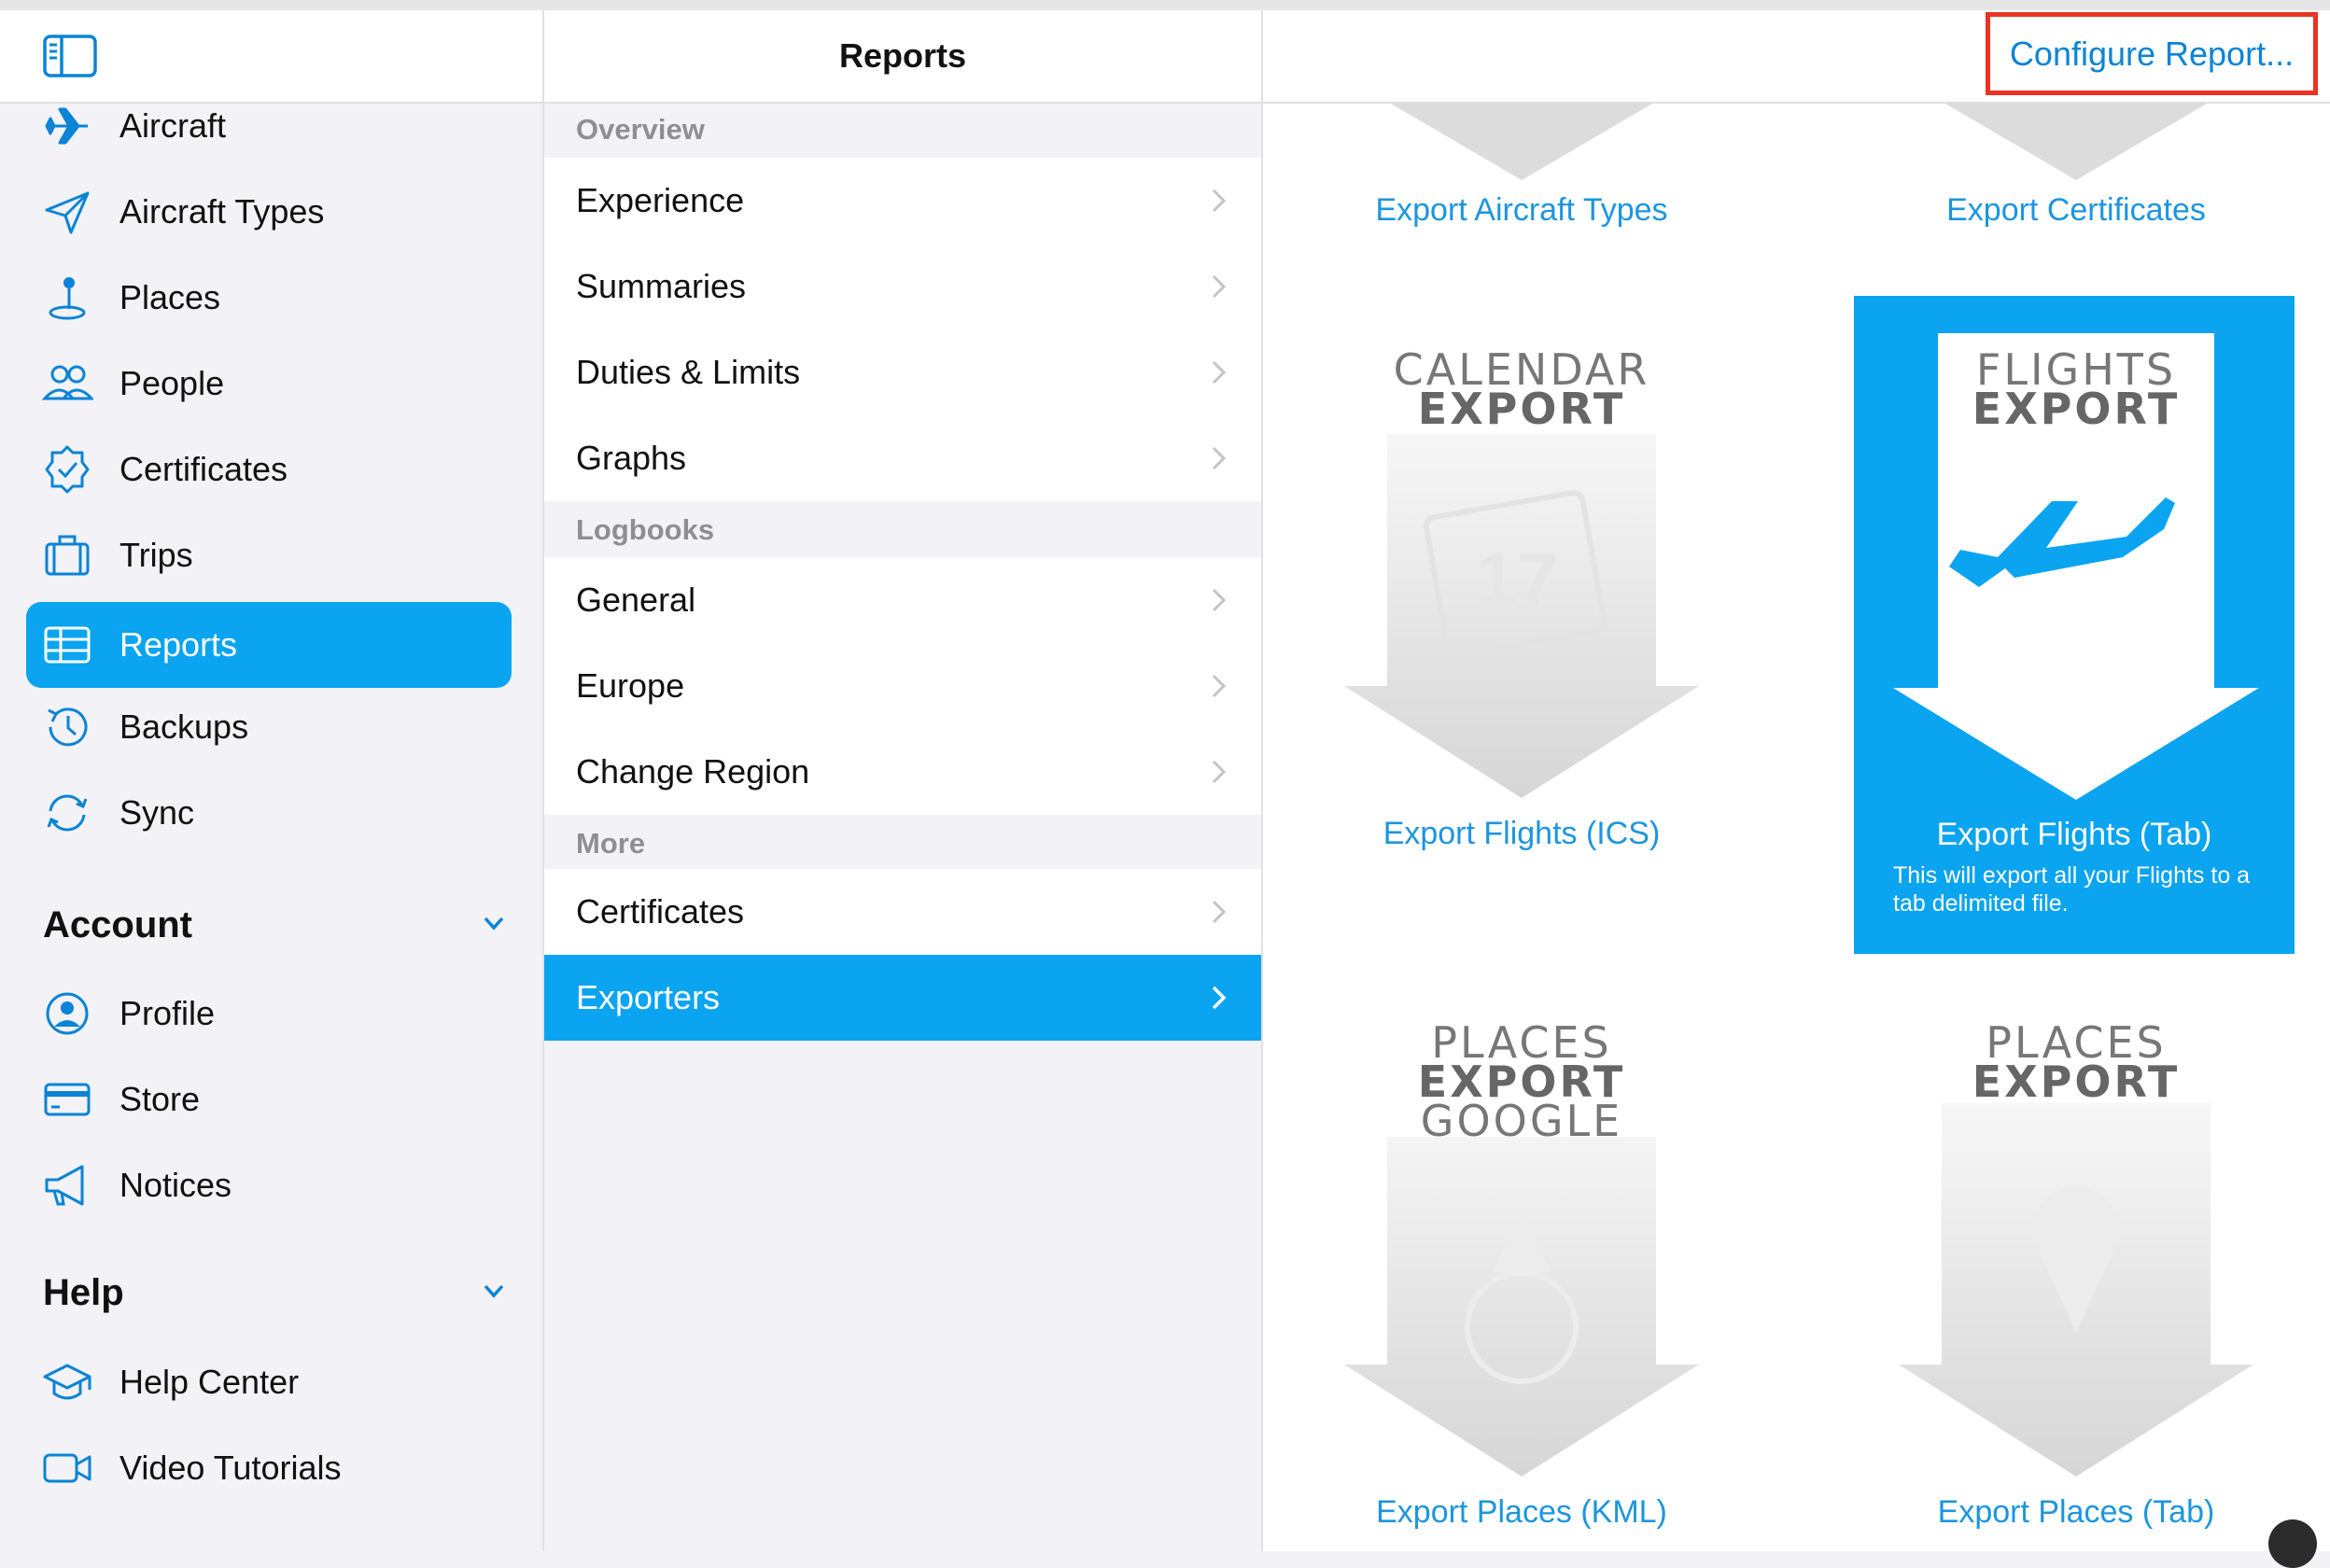  What do you see at coordinates (67, 1185) in the screenshot?
I see `megaphone-icon` at bounding box center [67, 1185].